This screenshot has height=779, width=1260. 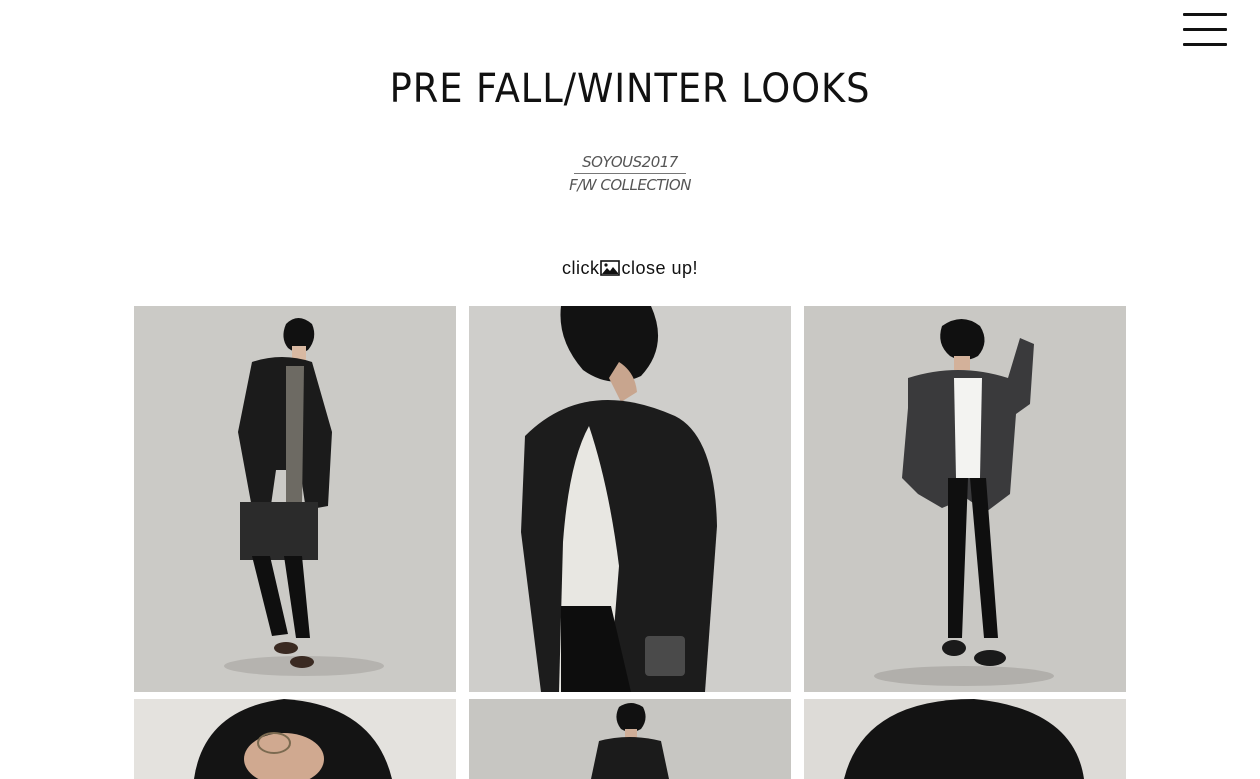 I want to click on picture-icon, so click(x=610, y=268).